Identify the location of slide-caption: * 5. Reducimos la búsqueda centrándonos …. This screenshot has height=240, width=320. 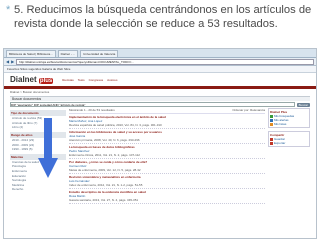
(160, 17).